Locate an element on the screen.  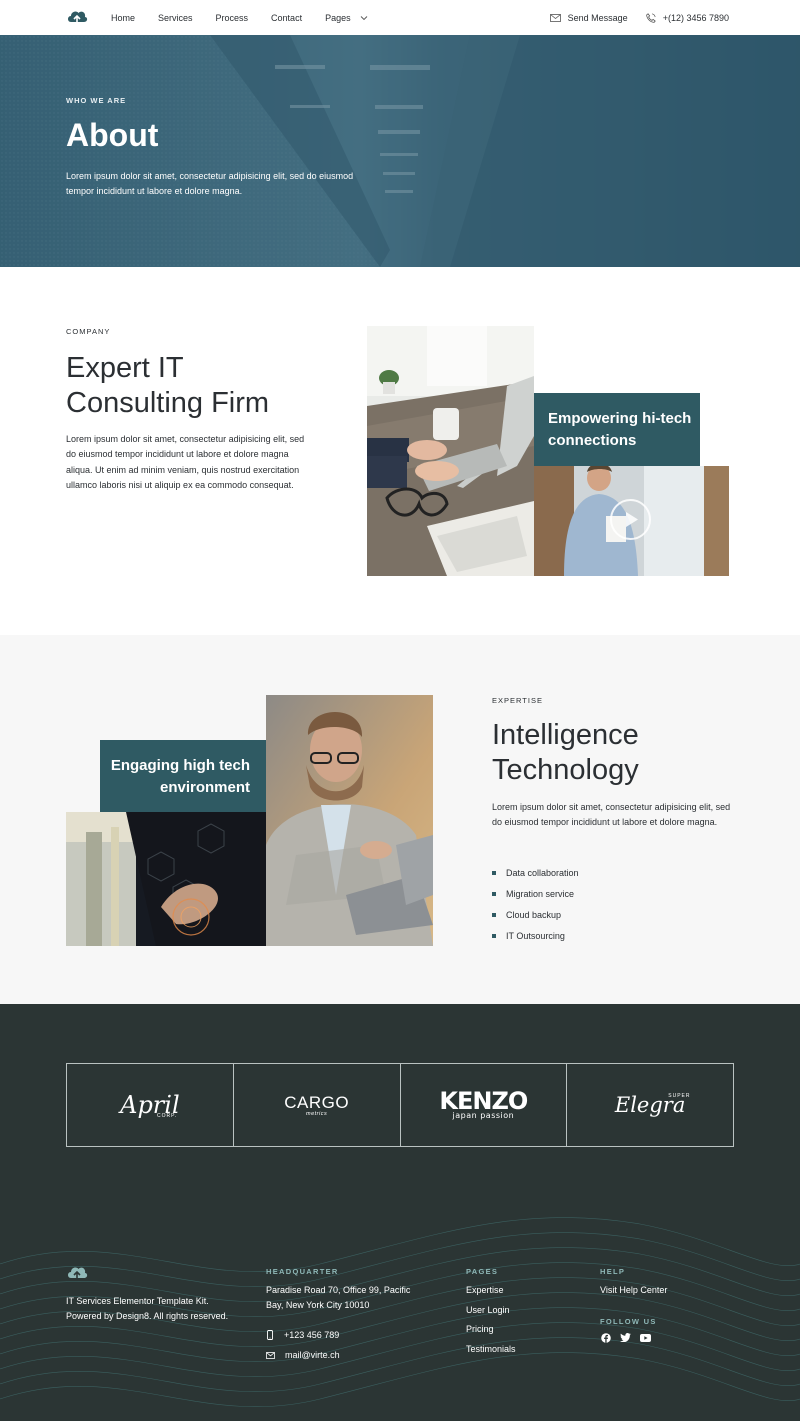
footer-link-pricing: Pricing is located at coordinates (491, 1334).